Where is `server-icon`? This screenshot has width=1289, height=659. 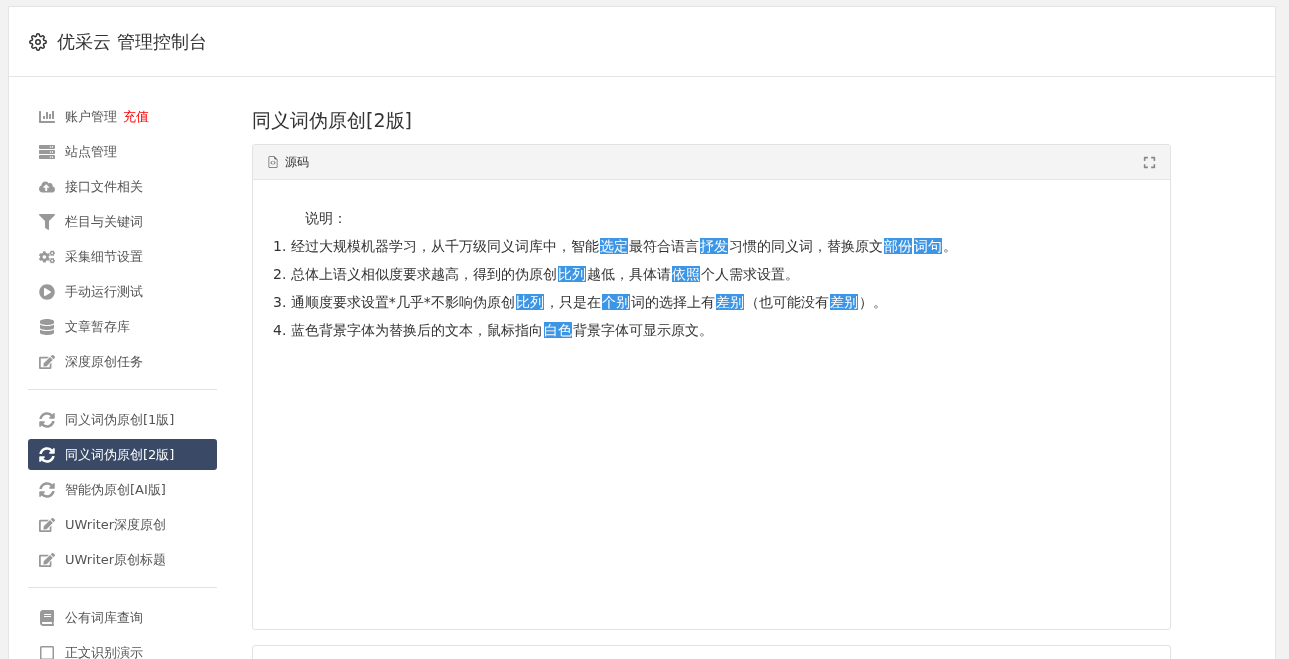
server-icon is located at coordinates (47, 151).